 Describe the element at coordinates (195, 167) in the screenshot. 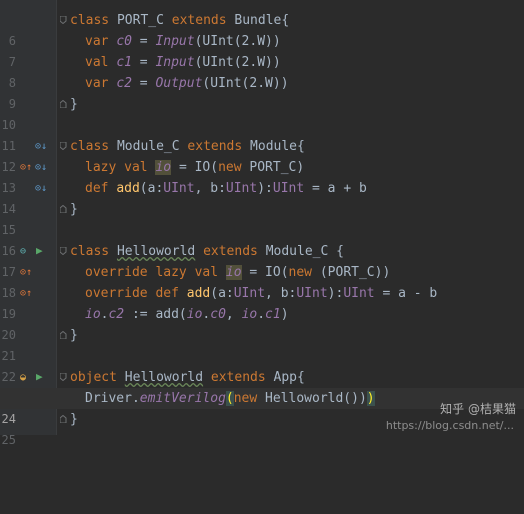

I see `code-text: lazy val io = IO(new PORT_C)` at that location.